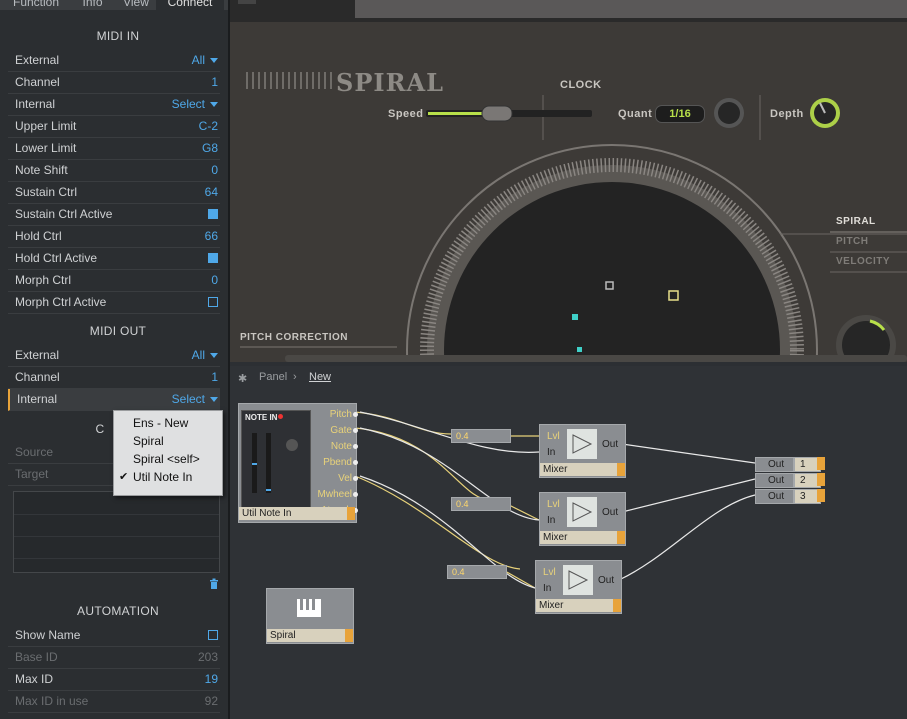  Describe the element at coordinates (168, 423) in the screenshot. I see `menu-item-ens-new: Ens - New` at that location.